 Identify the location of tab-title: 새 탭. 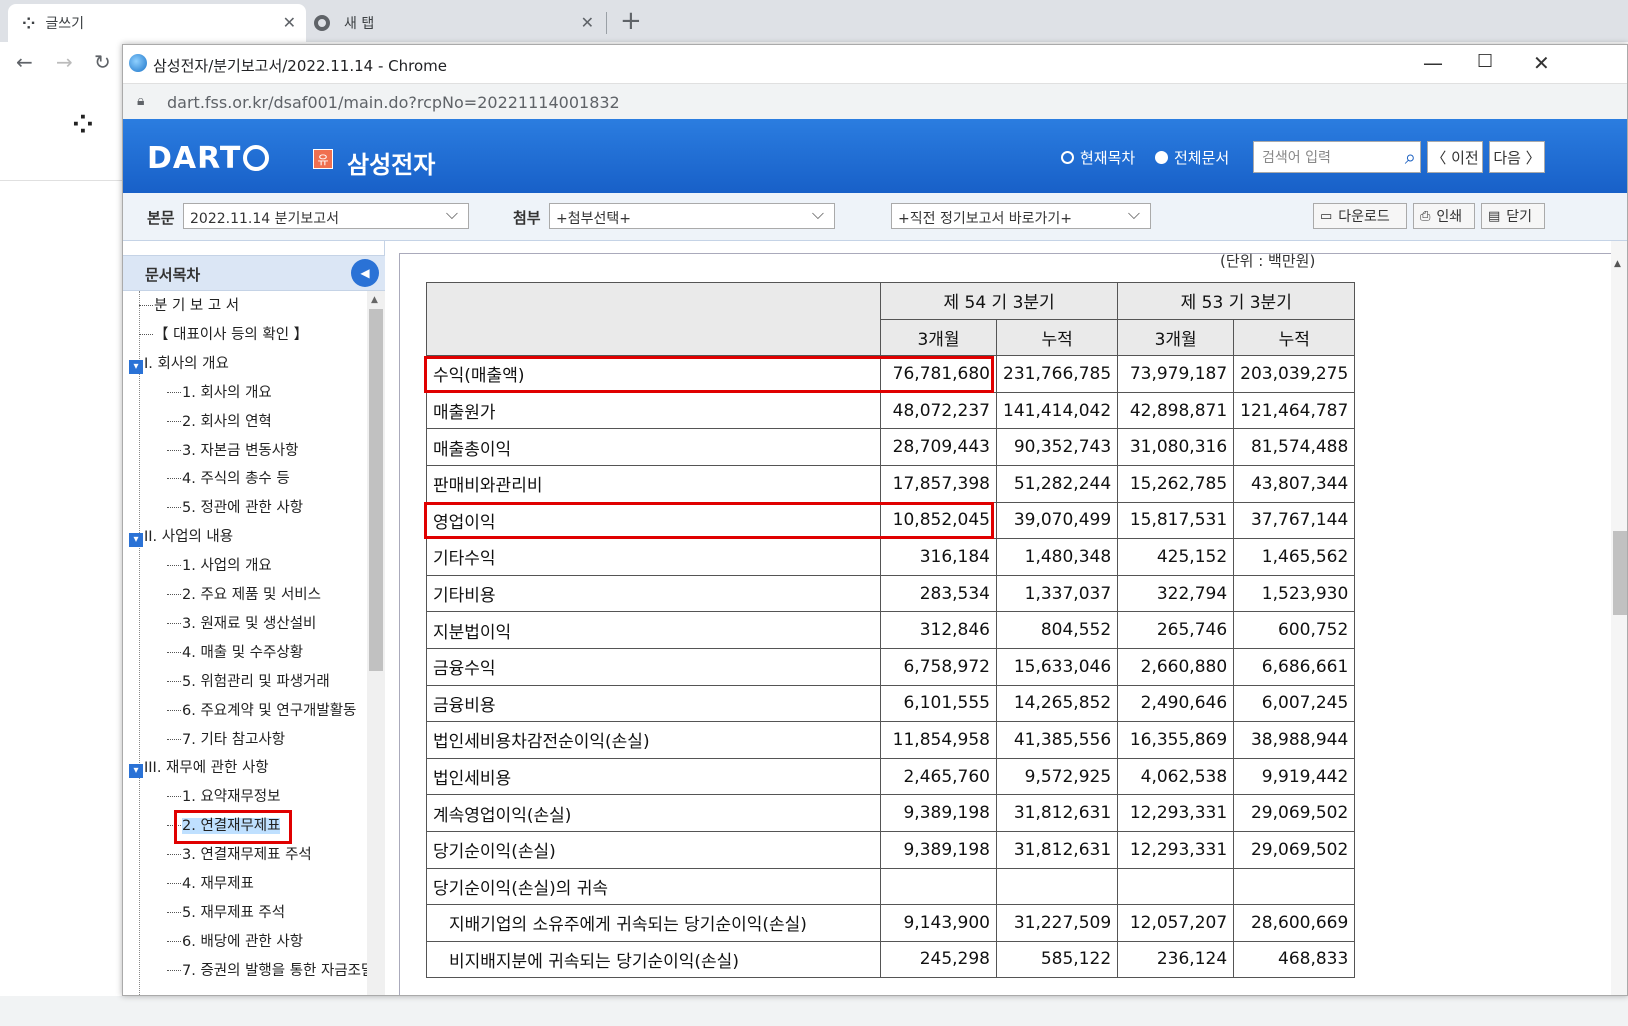
(359, 24).